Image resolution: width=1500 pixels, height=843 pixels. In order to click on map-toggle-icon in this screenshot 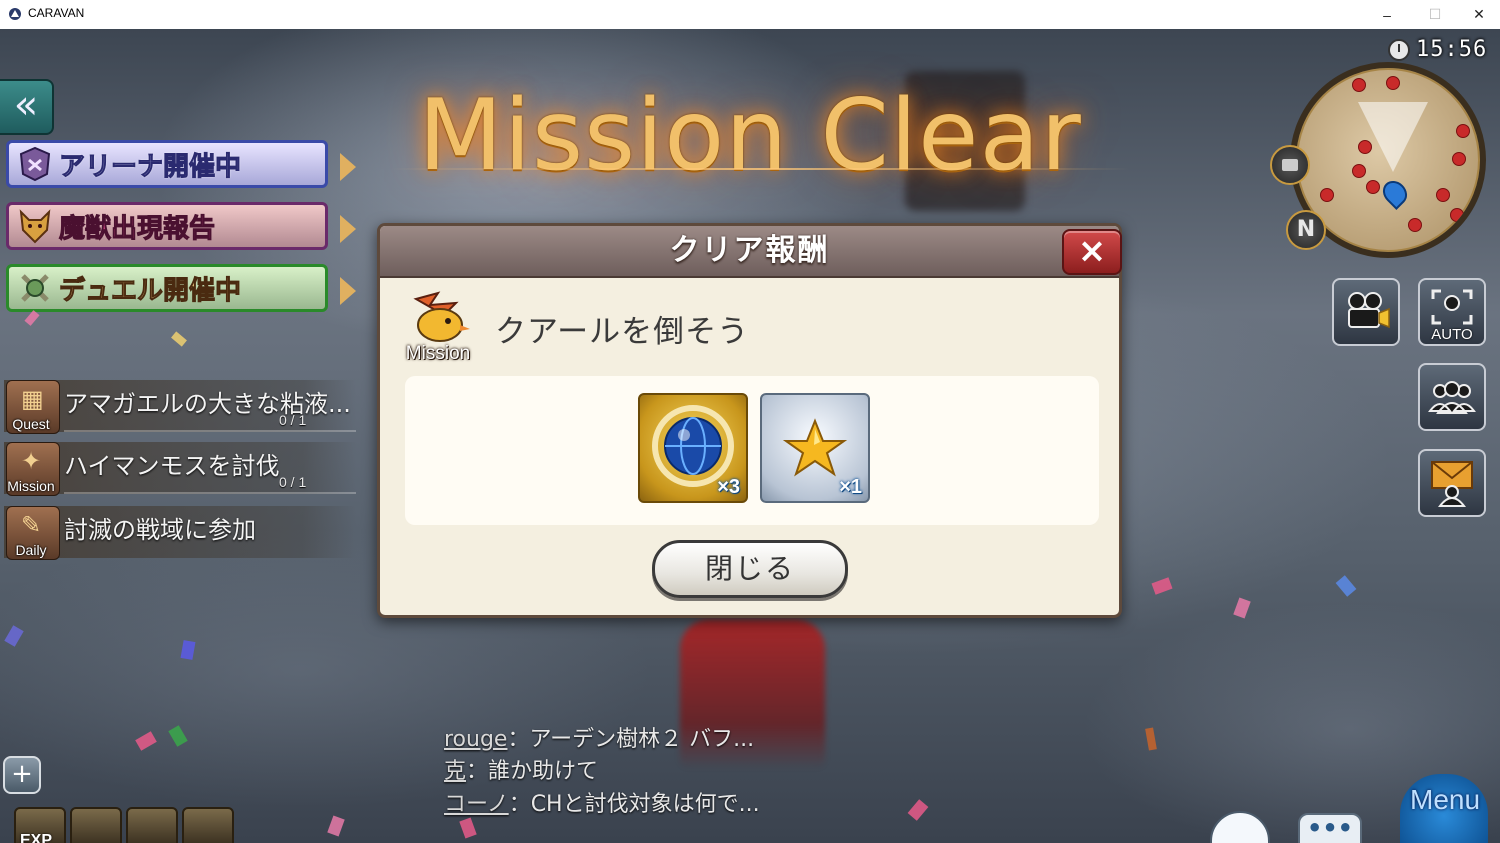, I will do `click(1290, 165)`.